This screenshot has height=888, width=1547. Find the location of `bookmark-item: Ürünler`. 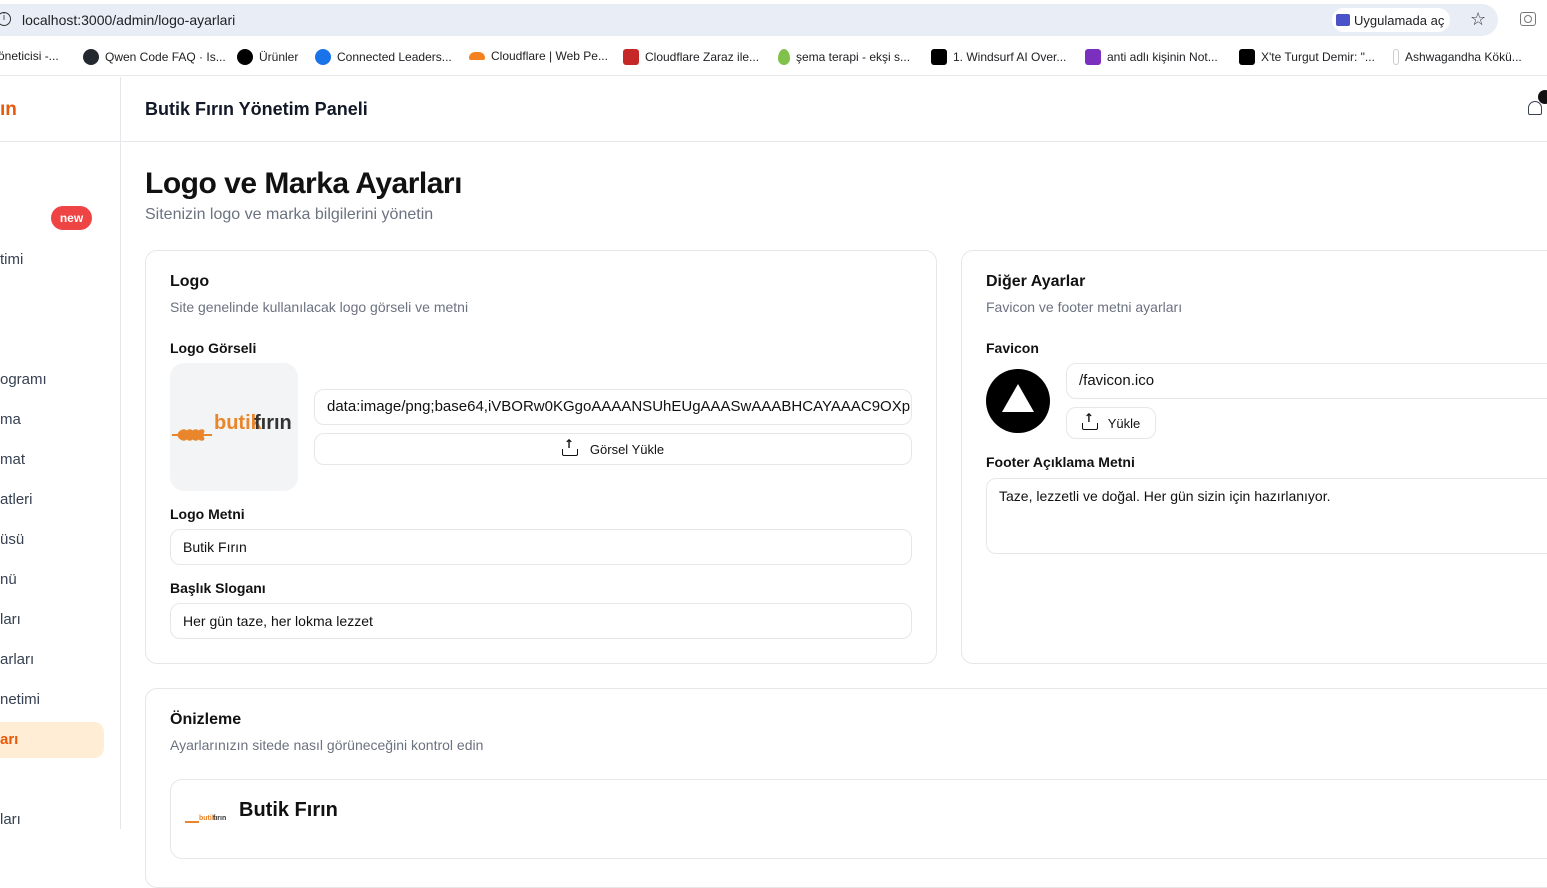

bookmark-item: Ürünler is located at coordinates (267, 57).